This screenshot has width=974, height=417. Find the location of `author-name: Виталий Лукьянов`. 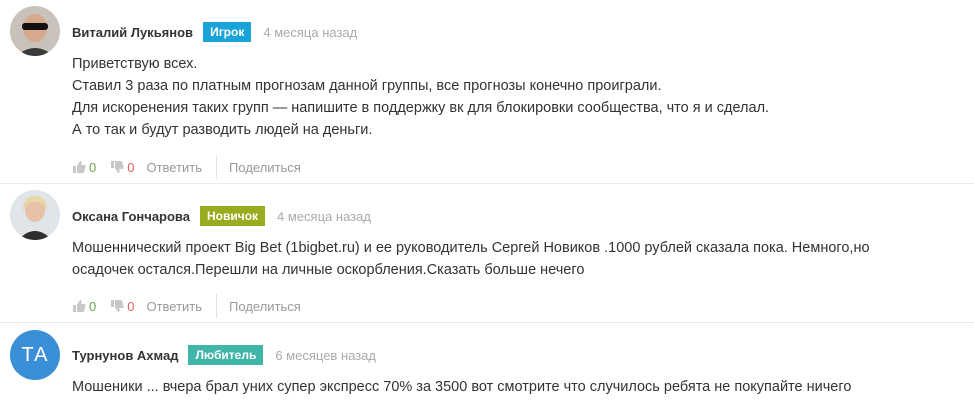

author-name: Виталий Лукьянов is located at coordinates (132, 32).